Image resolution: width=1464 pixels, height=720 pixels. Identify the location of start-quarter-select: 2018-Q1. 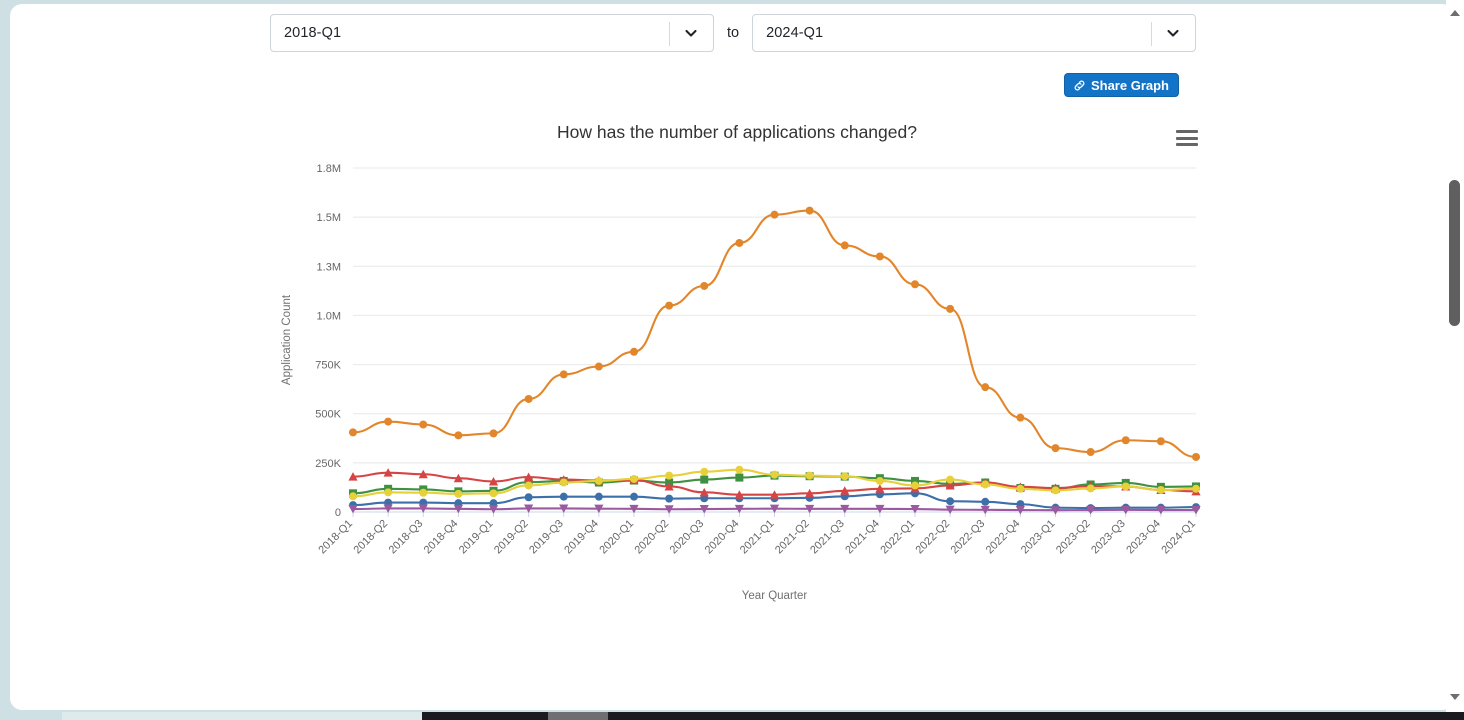
(492, 33).